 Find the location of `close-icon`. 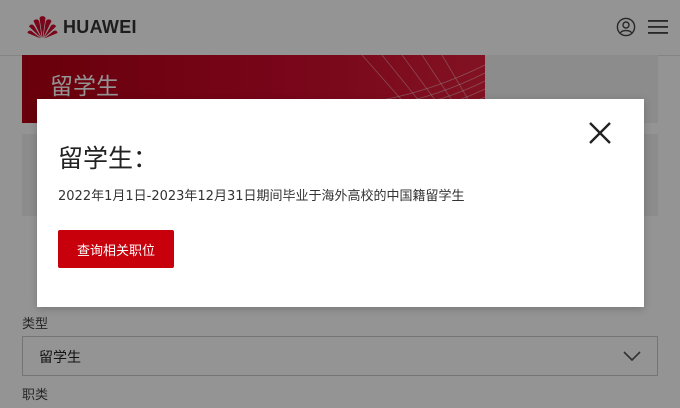

close-icon is located at coordinates (600, 133).